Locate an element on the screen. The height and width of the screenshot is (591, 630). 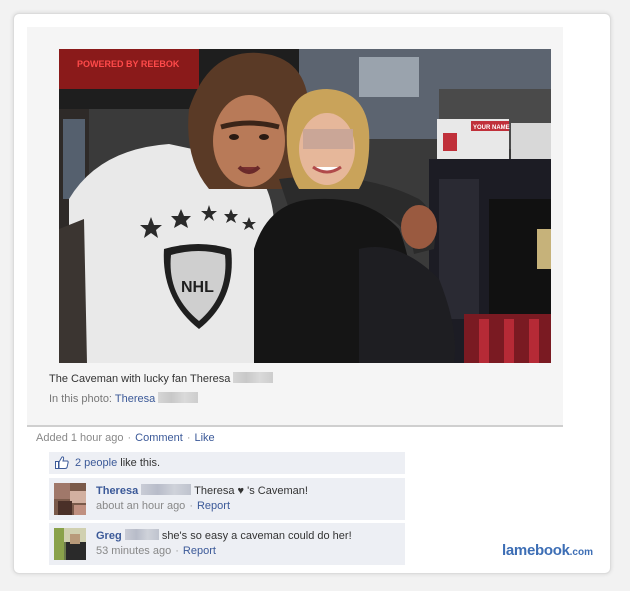
photo-caption: The Caveman with lucky fan Theresa is located at coordinates (161, 378).